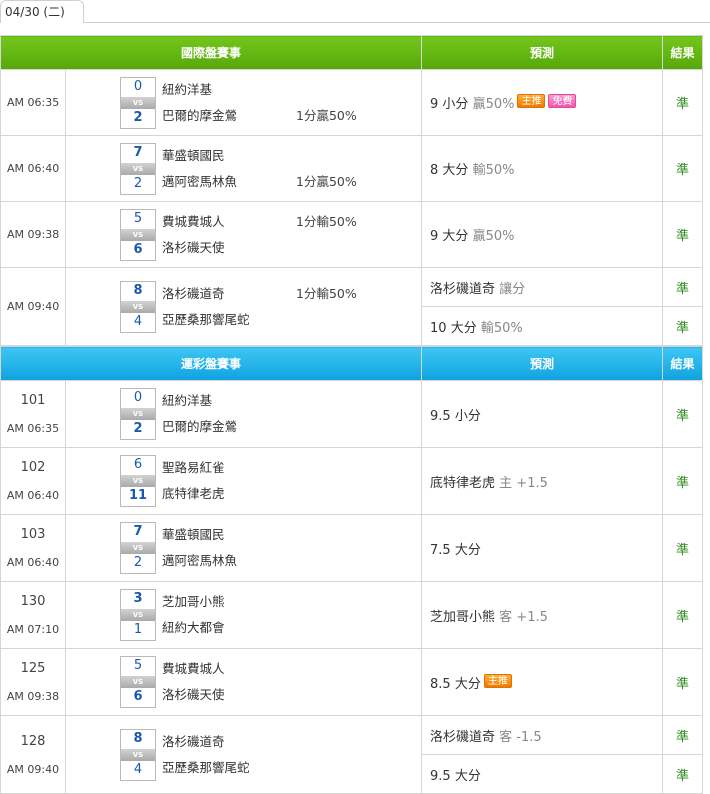  What do you see at coordinates (542, 363) in the screenshot?
I see `lottery-prediction-header: 預測` at bounding box center [542, 363].